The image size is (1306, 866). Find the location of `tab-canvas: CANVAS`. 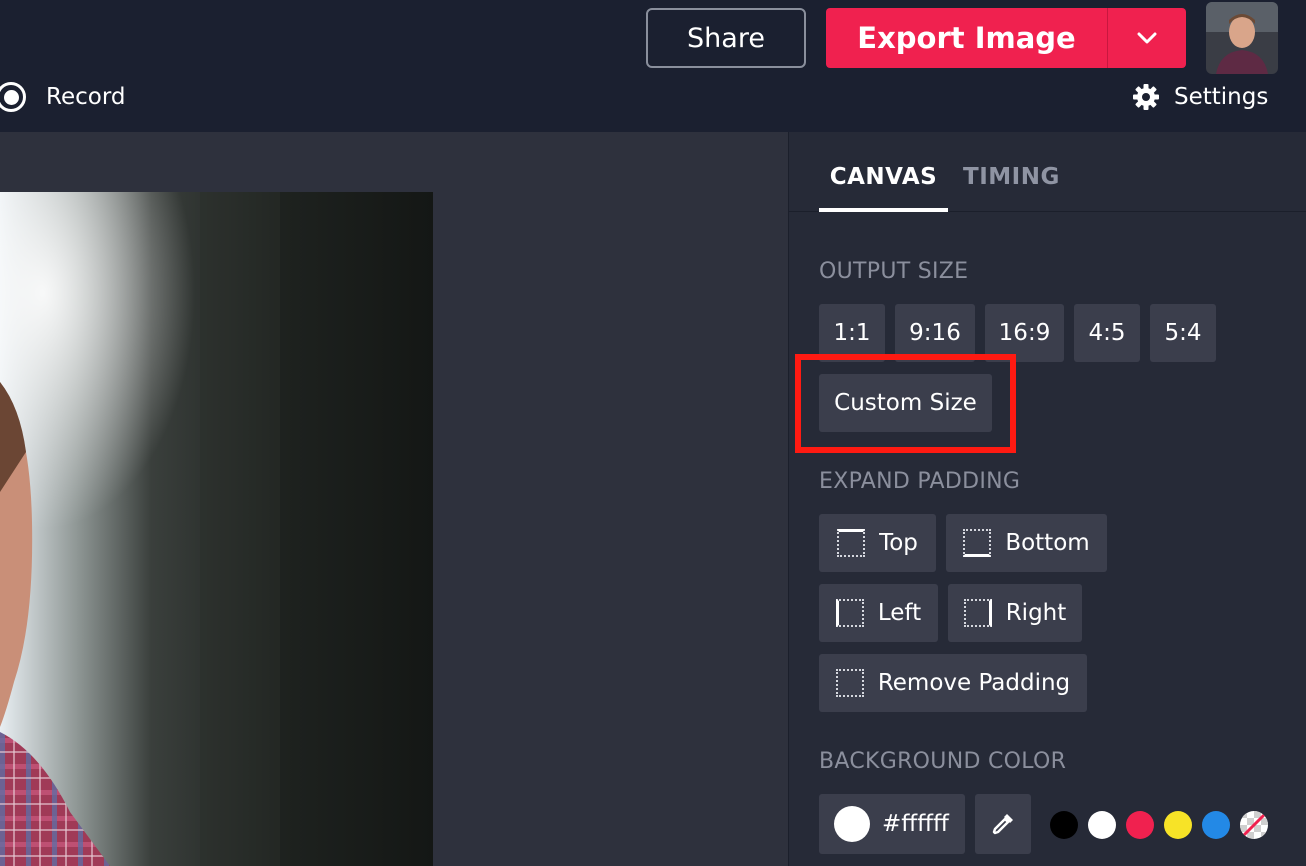

tab-canvas: CANVAS is located at coordinates (883, 188).